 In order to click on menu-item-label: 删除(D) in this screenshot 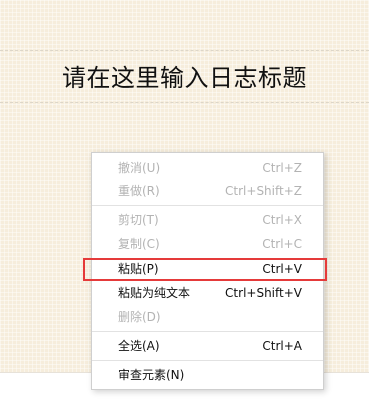, I will do `click(139, 317)`.